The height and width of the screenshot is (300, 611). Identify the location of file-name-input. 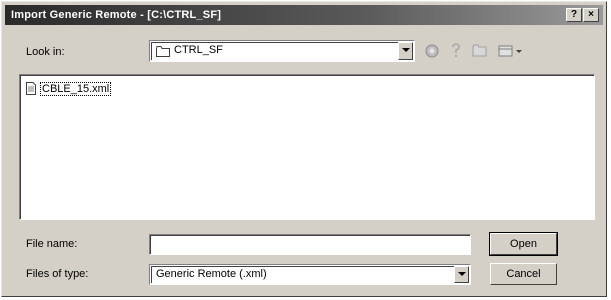
(310, 244).